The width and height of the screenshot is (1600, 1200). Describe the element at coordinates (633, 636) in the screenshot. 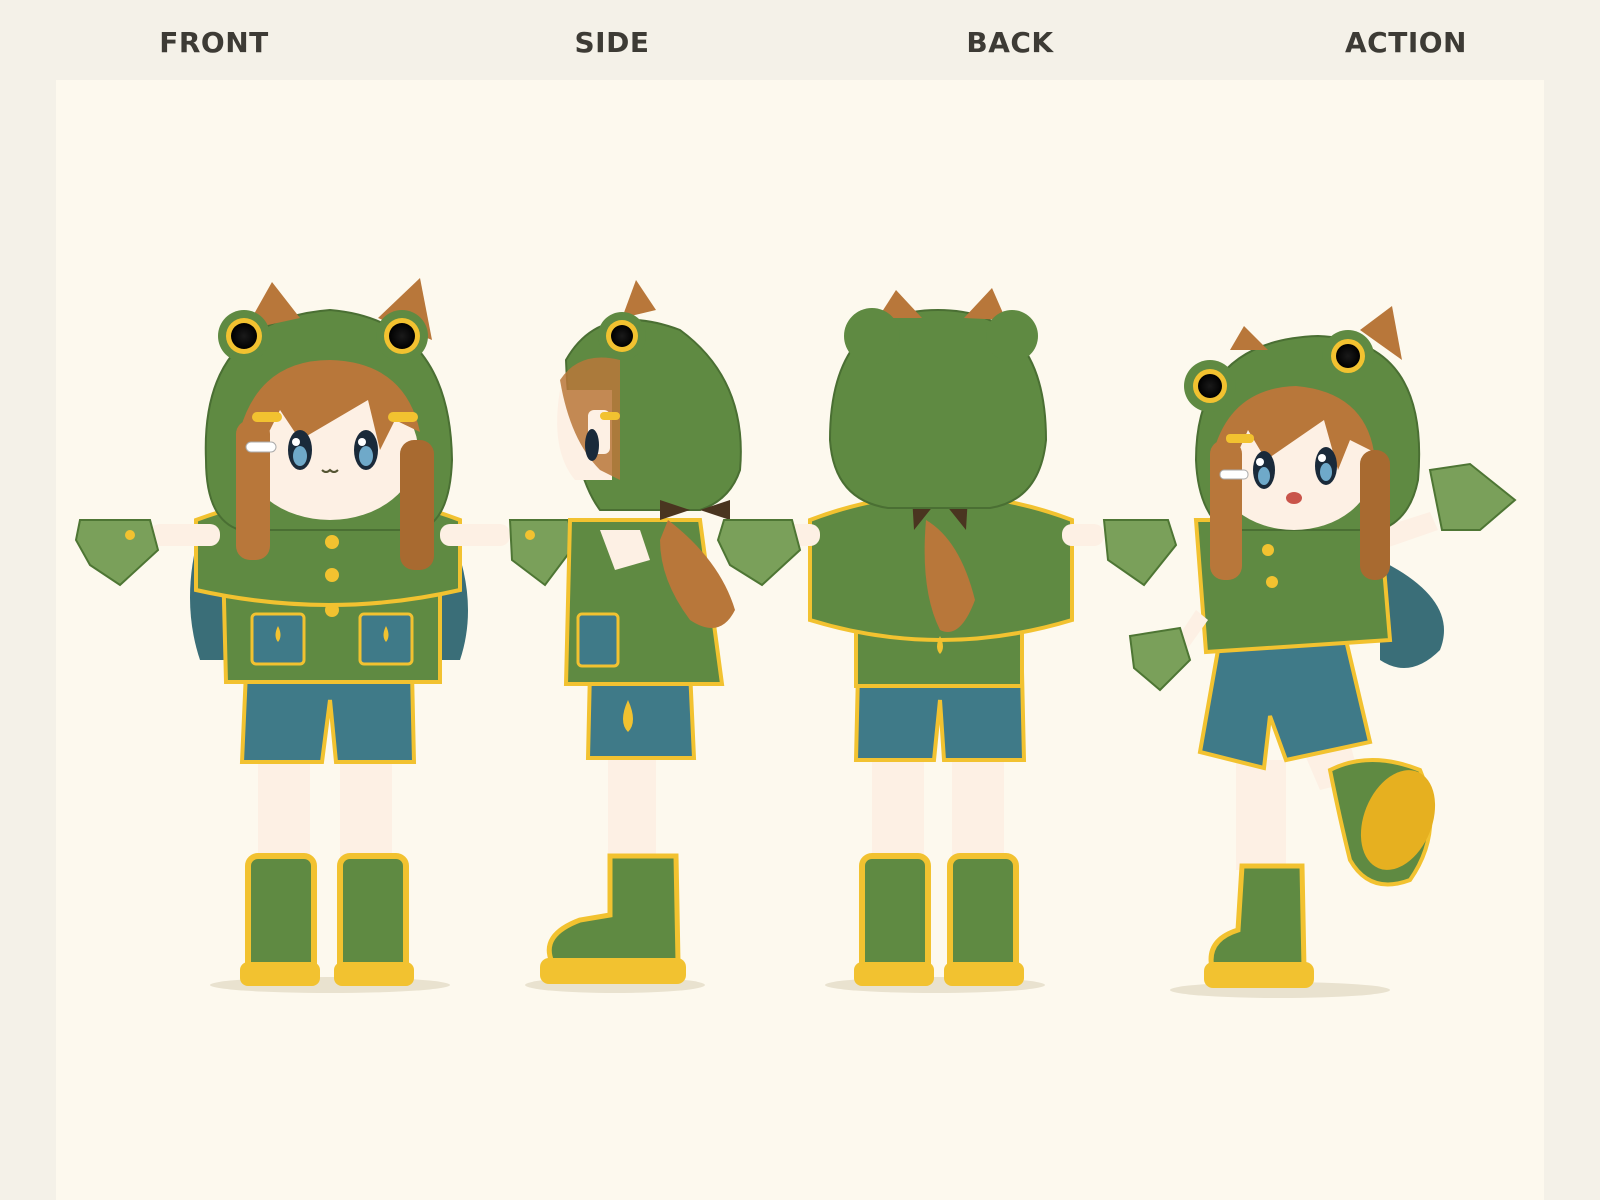

I see `frog-hood-character-side` at that location.